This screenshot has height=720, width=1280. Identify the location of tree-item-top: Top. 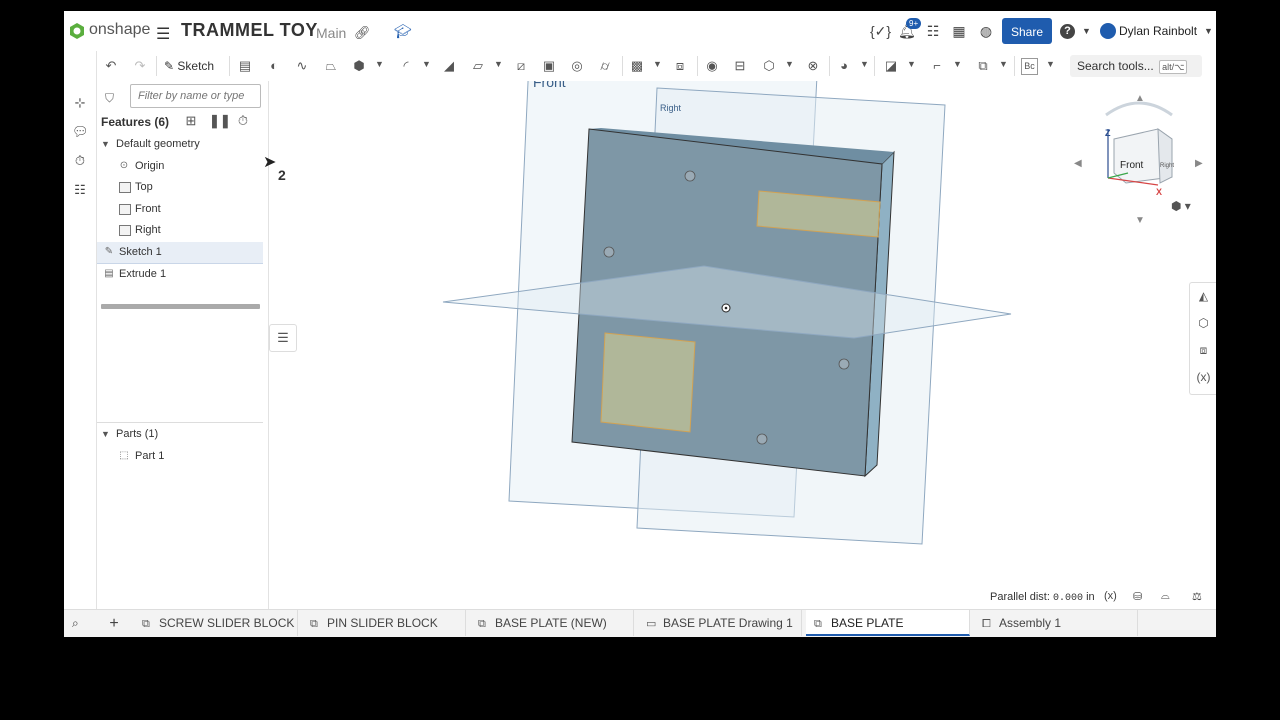
(180, 187).